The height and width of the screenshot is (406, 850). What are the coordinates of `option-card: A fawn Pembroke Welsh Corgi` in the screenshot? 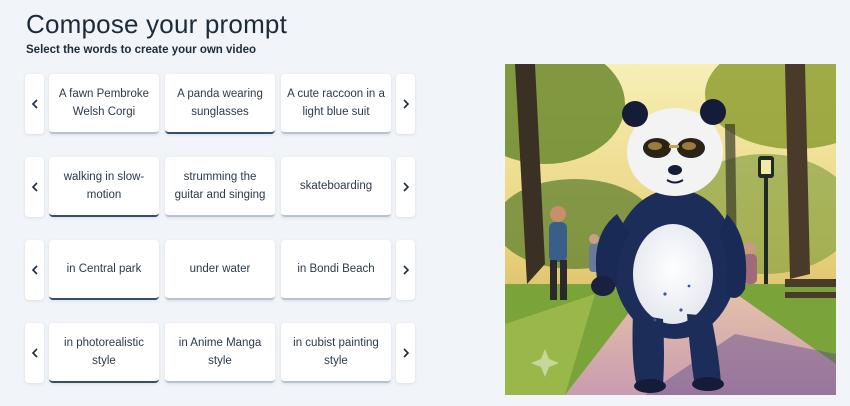 It's located at (104, 104).